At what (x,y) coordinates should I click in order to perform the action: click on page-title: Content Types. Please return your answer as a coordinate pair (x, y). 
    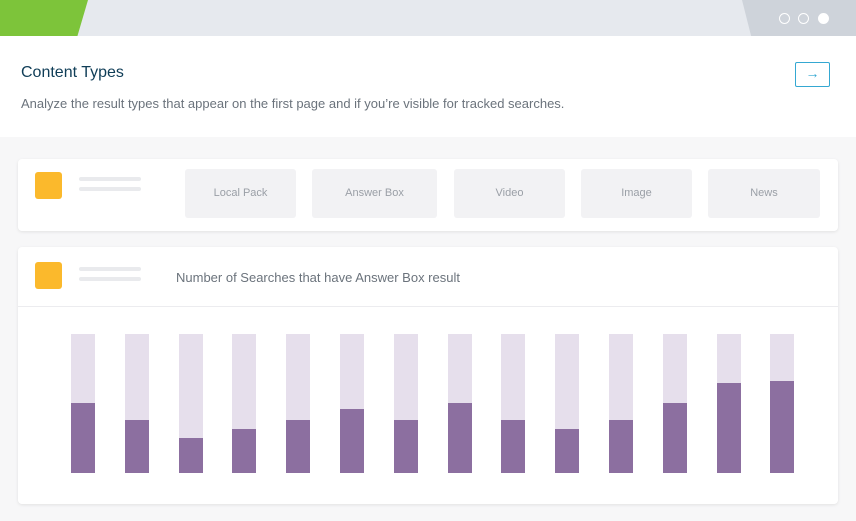
    Looking at the image, I should click on (72, 72).